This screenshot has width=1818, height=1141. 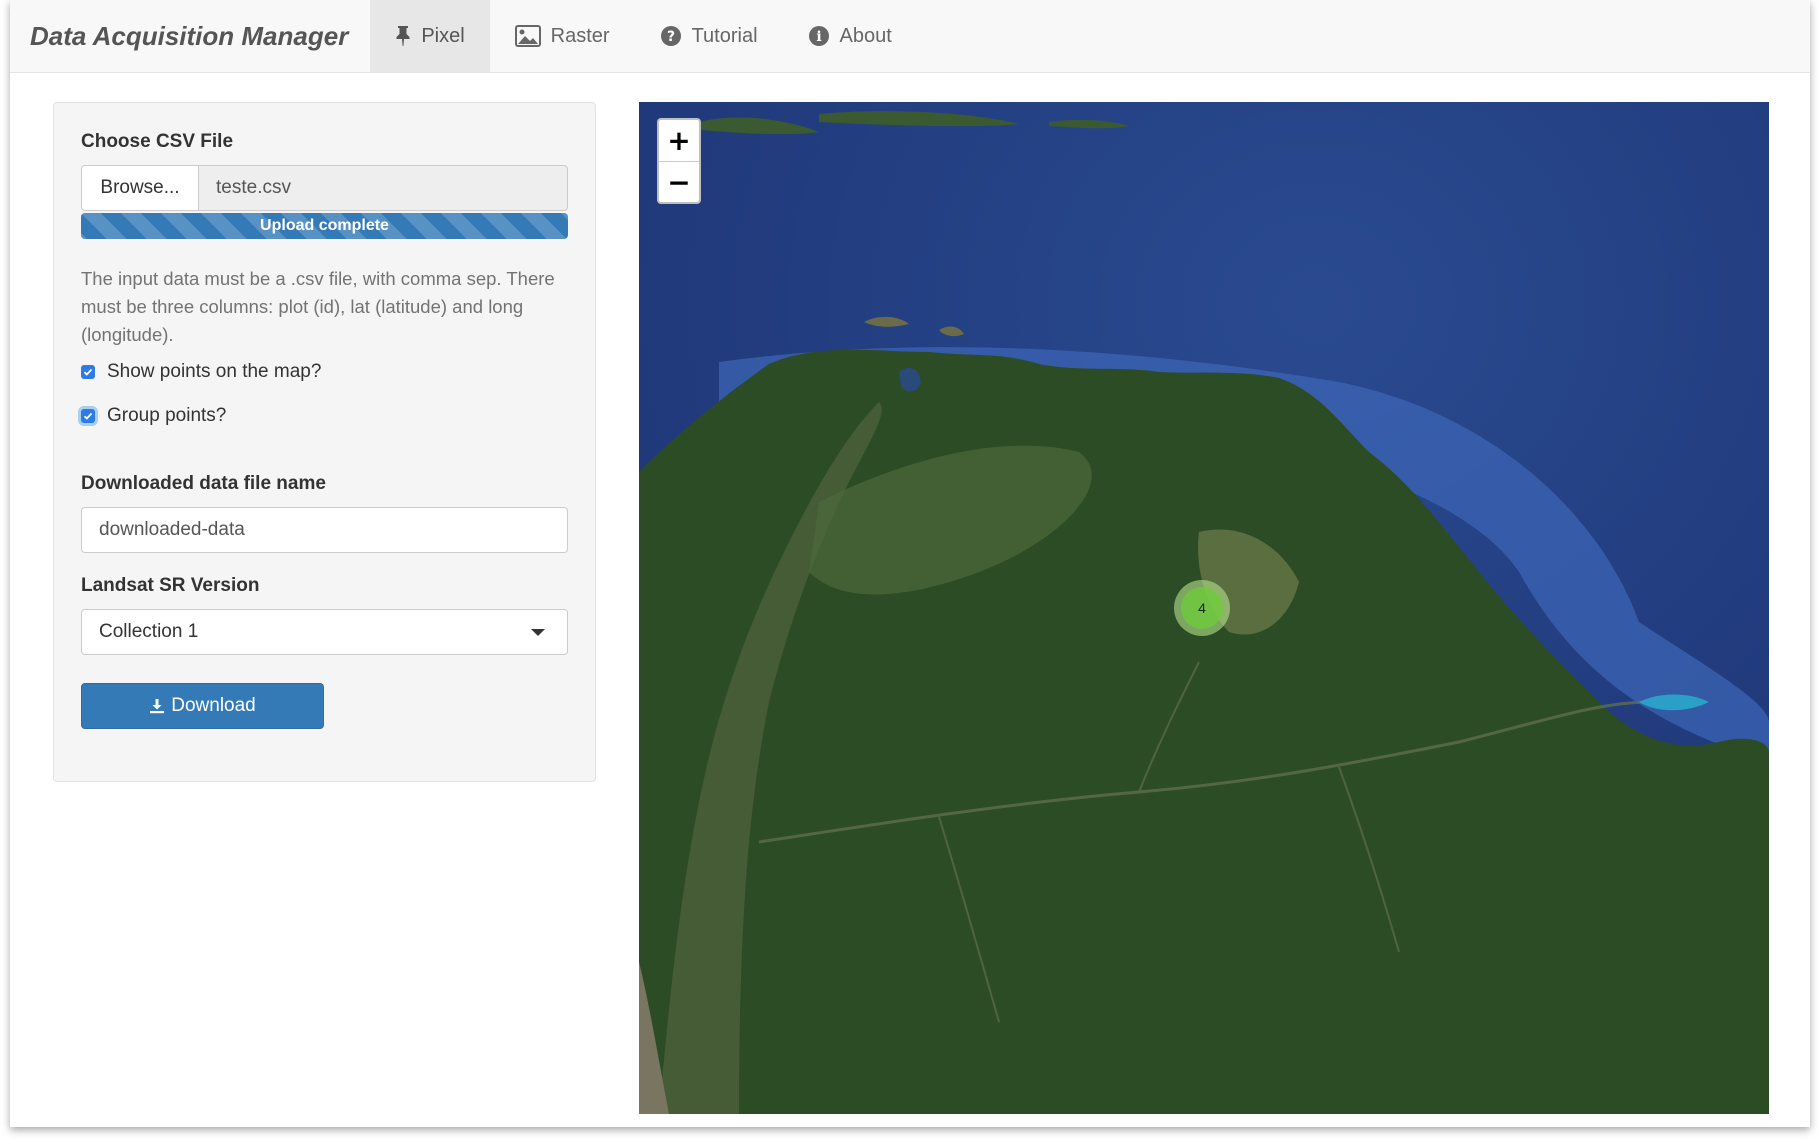 What do you see at coordinates (324, 372) in the screenshot?
I see `show-points-row: Show points on the map?` at bounding box center [324, 372].